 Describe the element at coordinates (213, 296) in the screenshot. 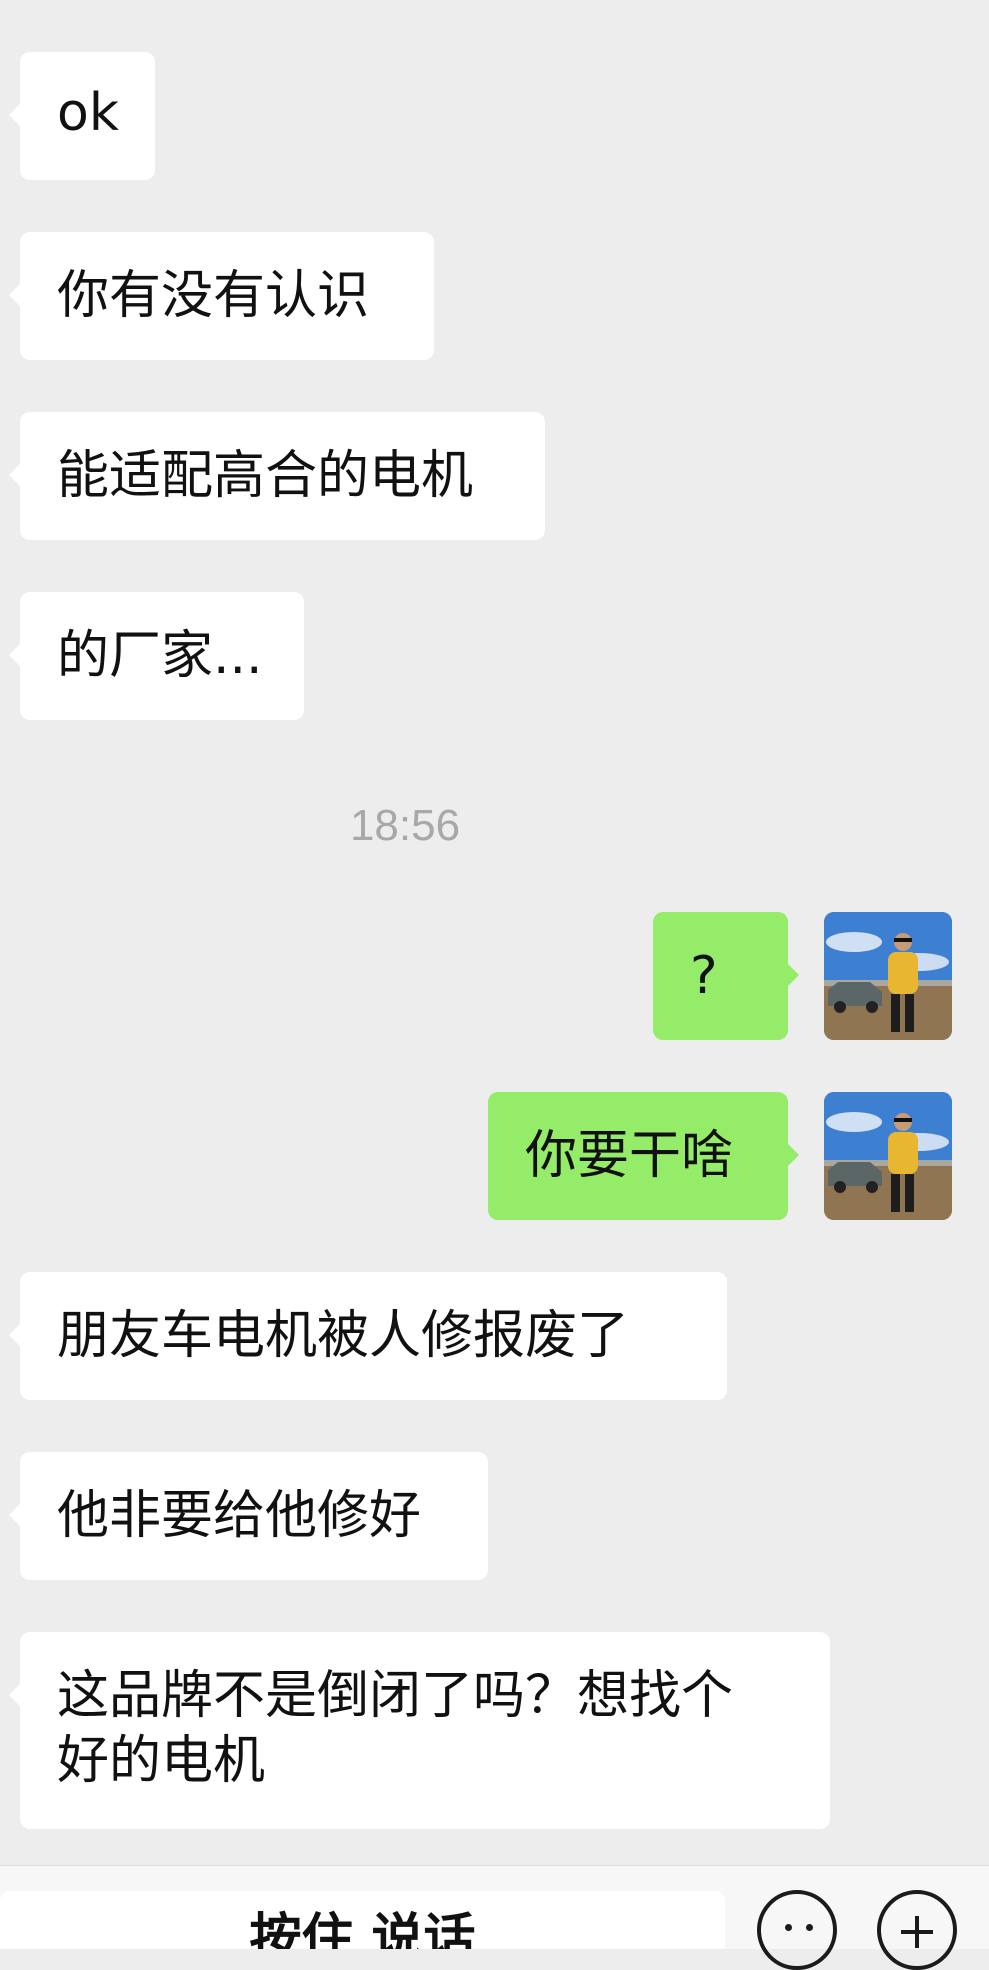

I see `message-text: 你有没有认识` at that location.